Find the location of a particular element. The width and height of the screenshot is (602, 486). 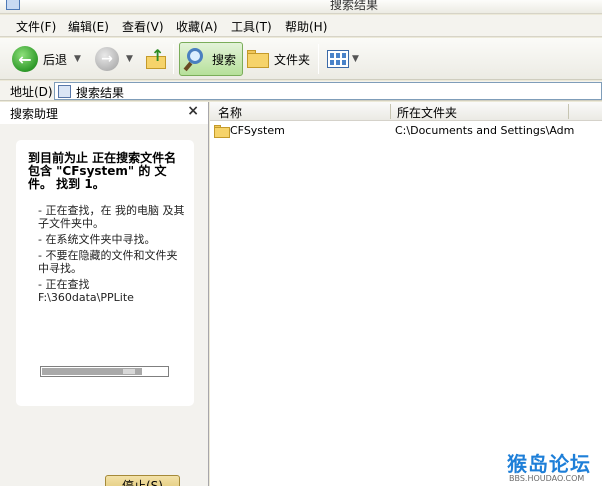

column-header-name: 名称 is located at coordinates (230, 112).